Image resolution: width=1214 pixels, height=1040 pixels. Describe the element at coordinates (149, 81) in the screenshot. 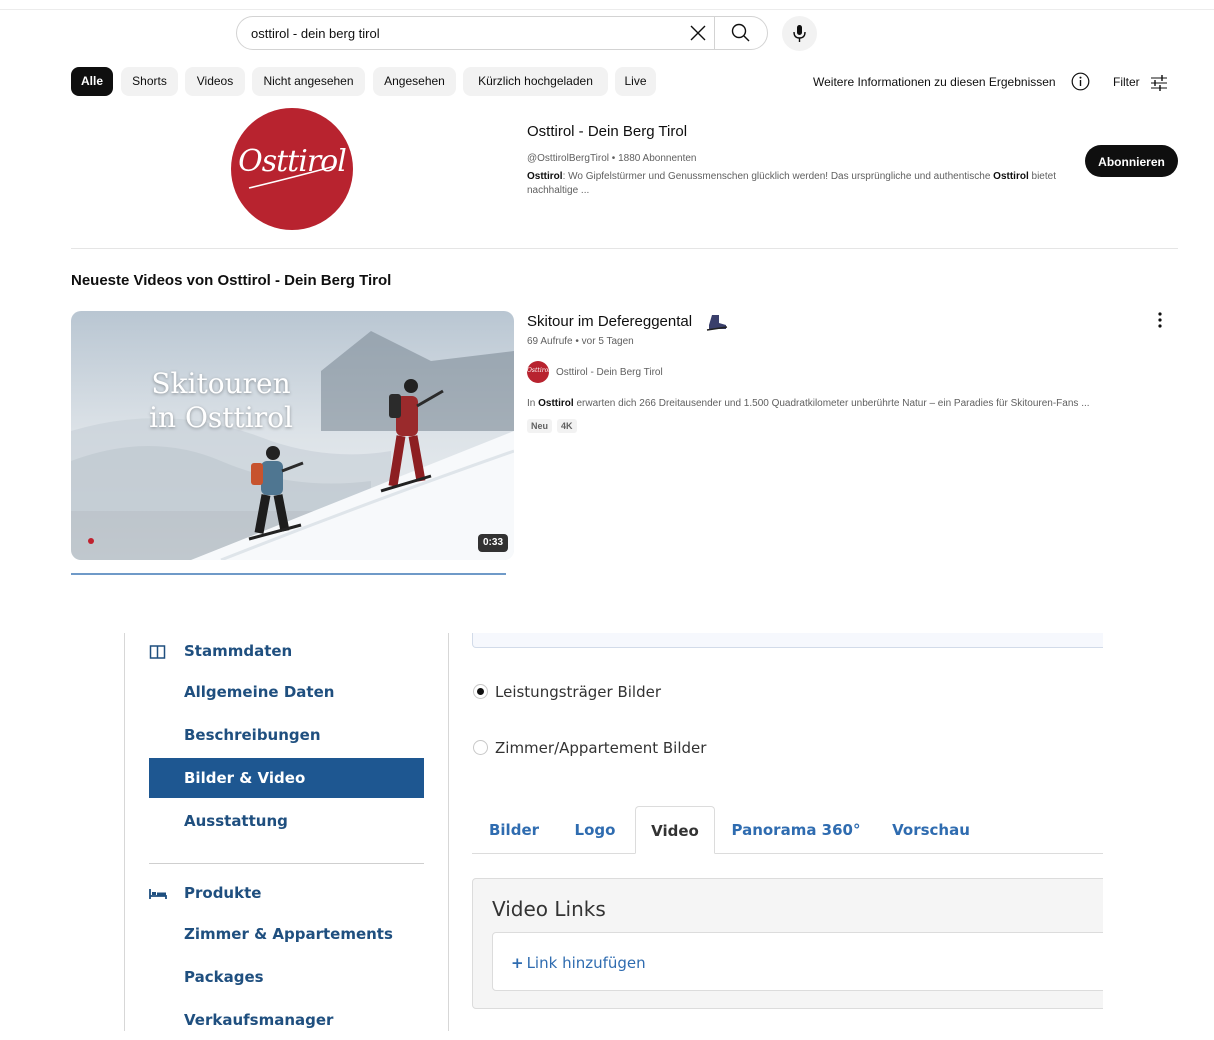

I see `chip-shorts: Shorts` at that location.